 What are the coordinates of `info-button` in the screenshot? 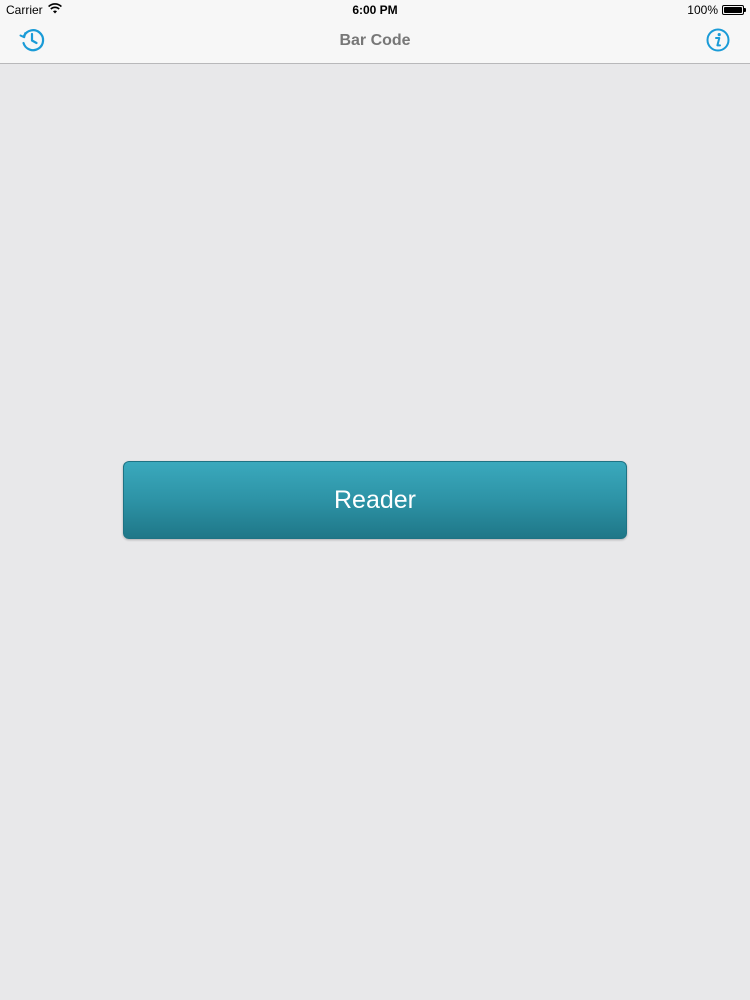 It's located at (718, 42).